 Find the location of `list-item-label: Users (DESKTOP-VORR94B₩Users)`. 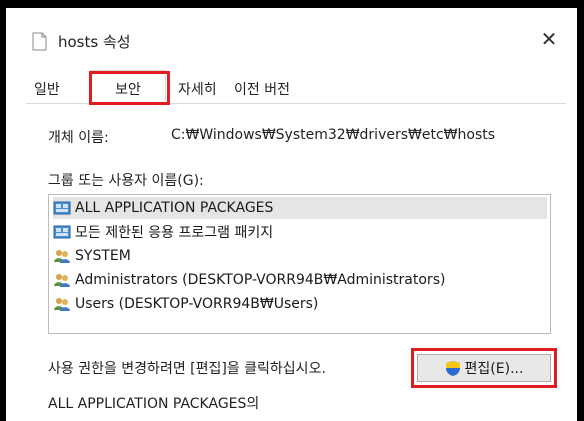

list-item-label: Users (DESKTOP-VORR94B₩Users) is located at coordinates (197, 304).